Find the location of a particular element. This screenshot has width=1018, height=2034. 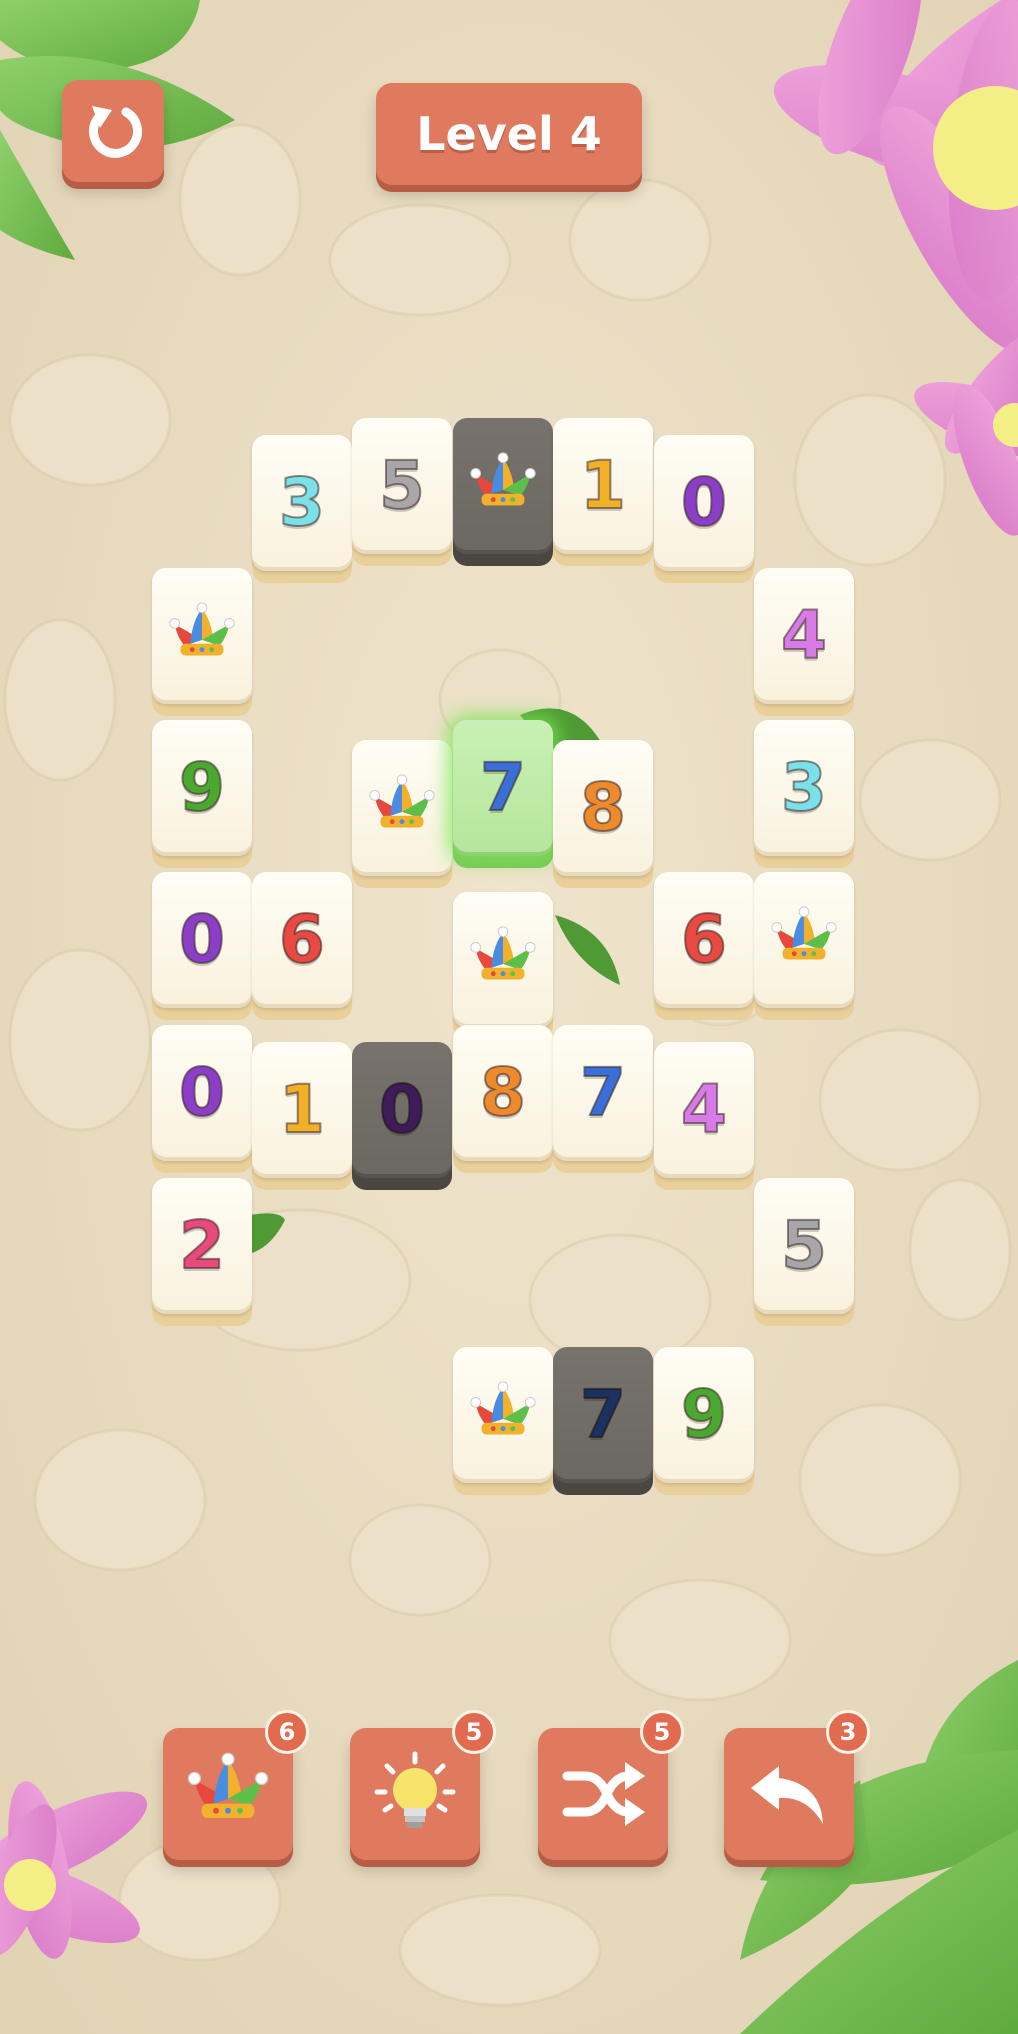

undo-powerup-button: 3 is located at coordinates (797, 1785).